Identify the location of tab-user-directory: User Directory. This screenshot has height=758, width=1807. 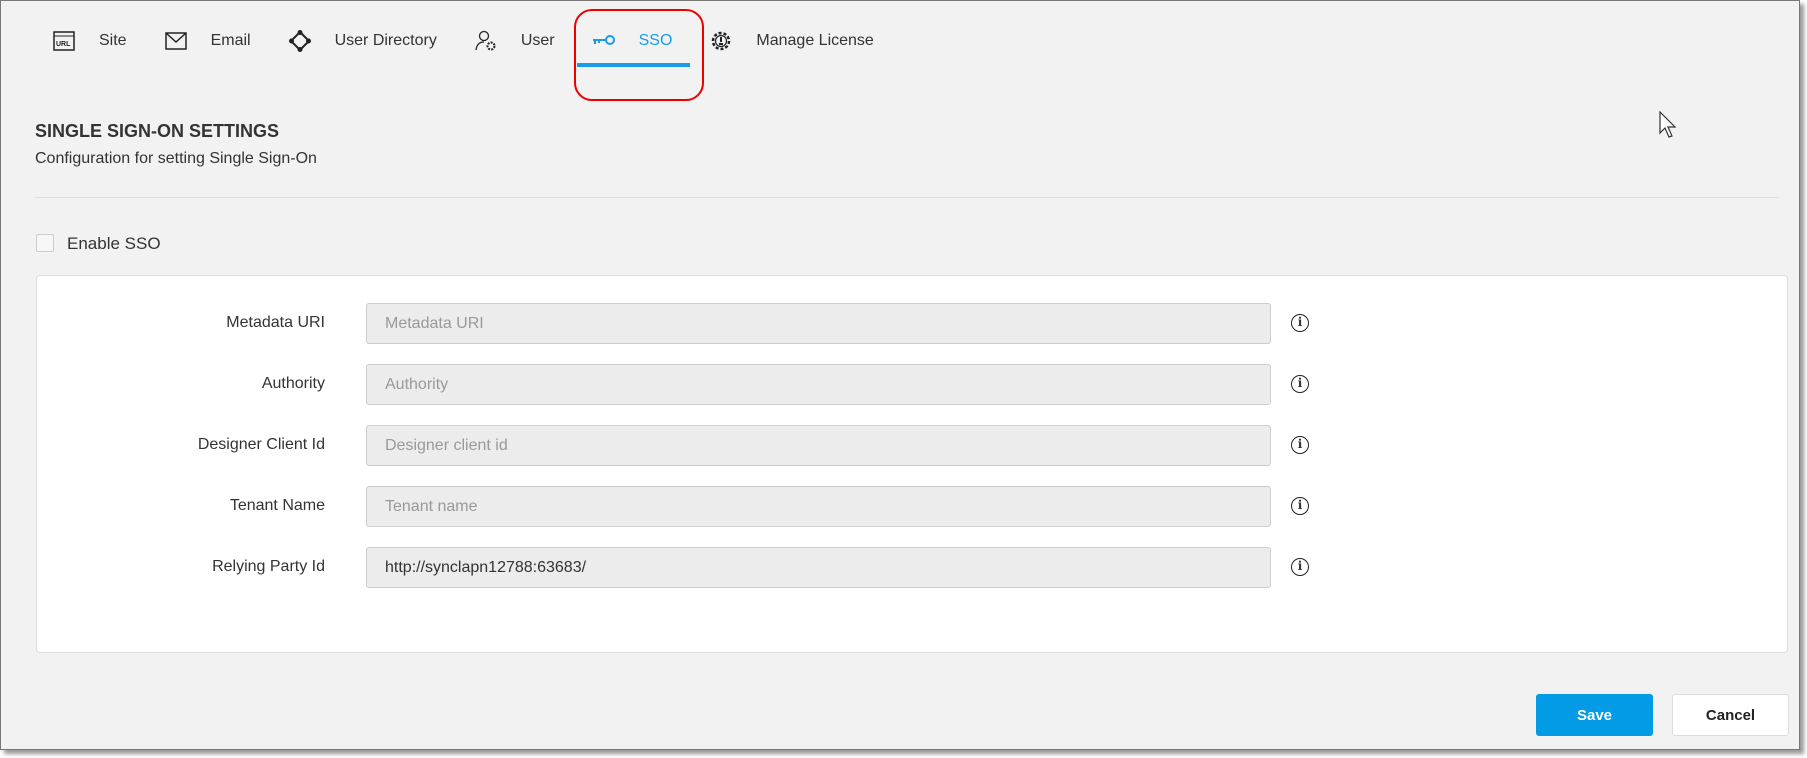
(362, 41).